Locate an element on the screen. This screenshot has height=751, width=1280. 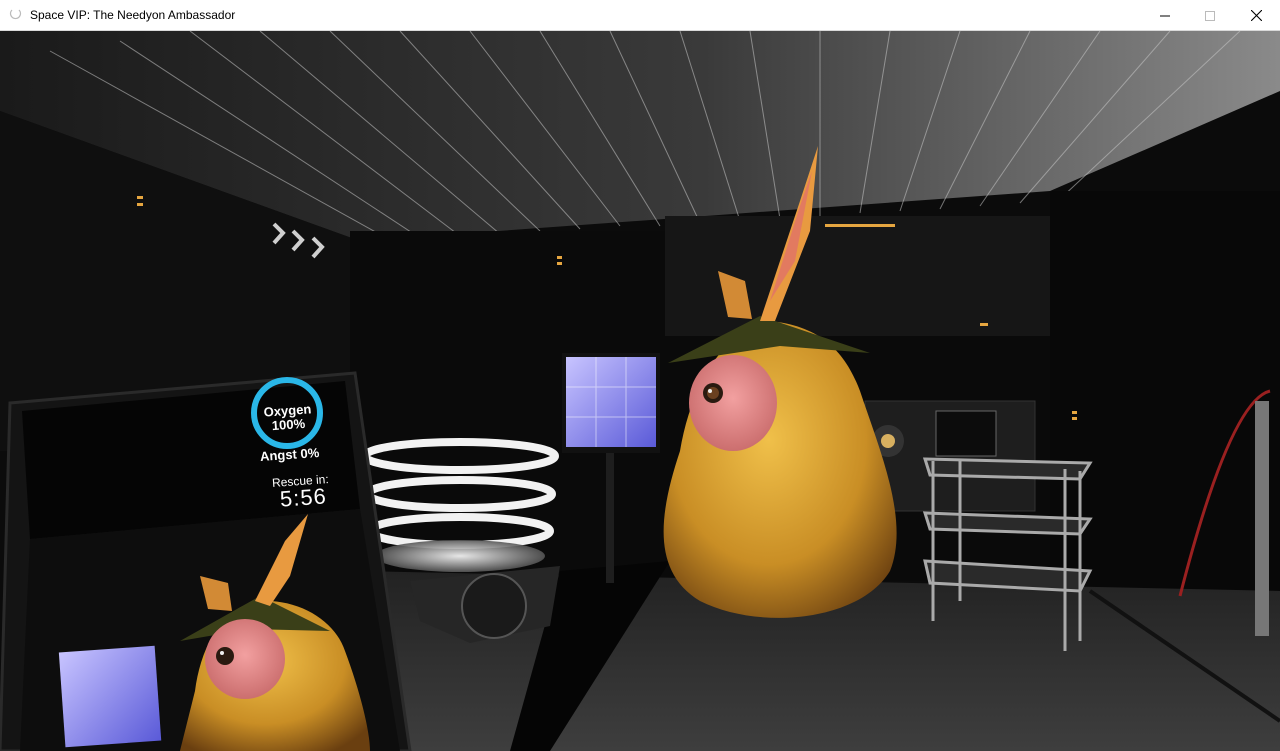
app-icon is located at coordinates (15, 14).